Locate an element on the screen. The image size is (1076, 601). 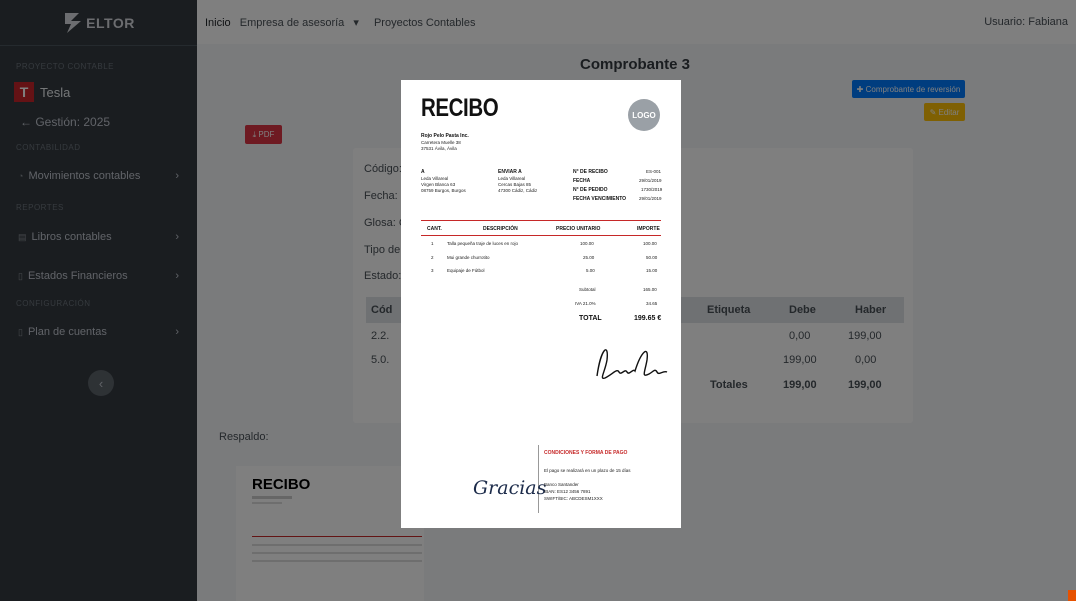
receipt-col-price: PRECIO UNITARIO is located at coordinates (578, 229).